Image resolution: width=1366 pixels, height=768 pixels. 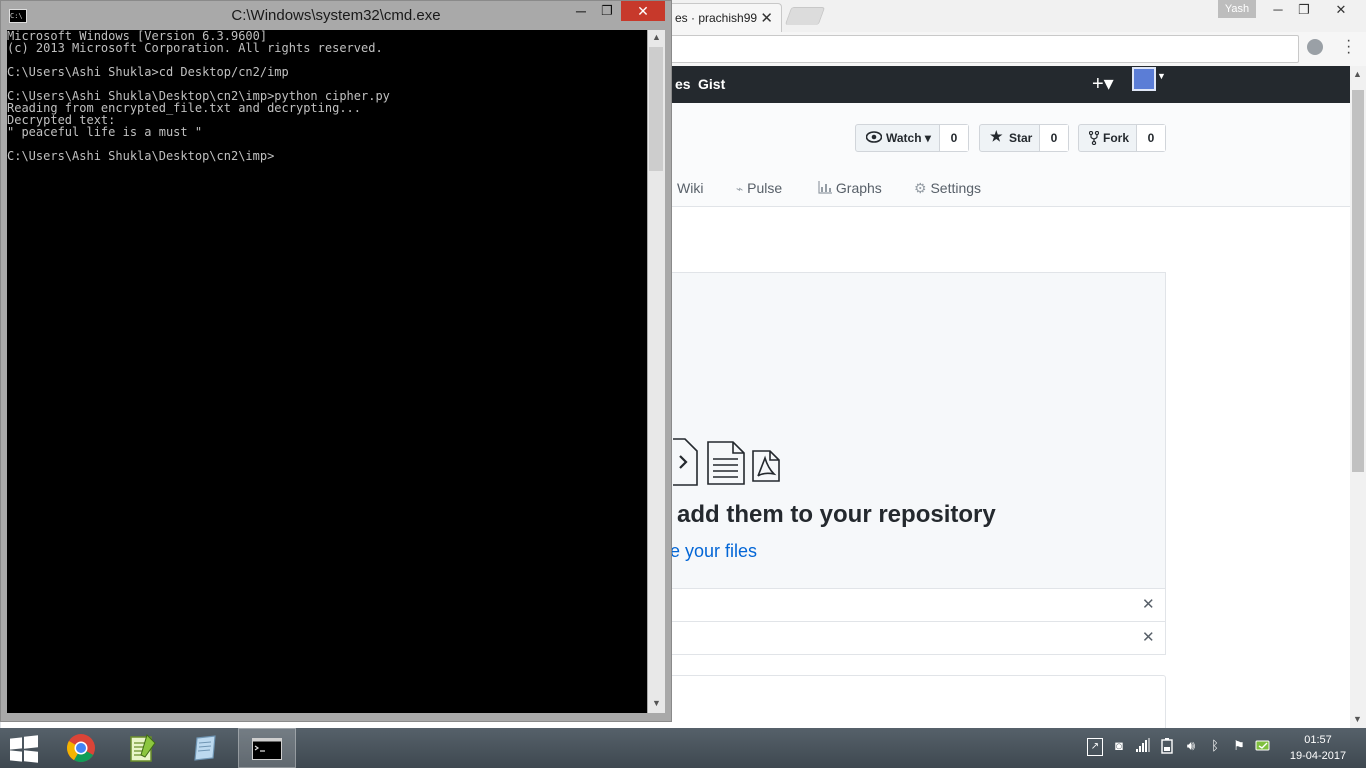 I want to click on taskbar-app-button, so click(x=205, y=748).